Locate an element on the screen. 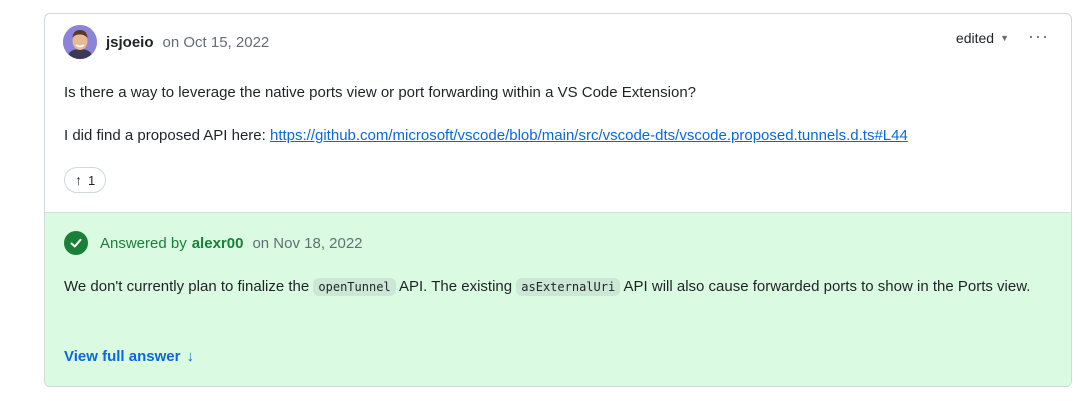 This screenshot has width=1080, height=401. arrow-down-icon: ↓ is located at coordinates (190, 356).